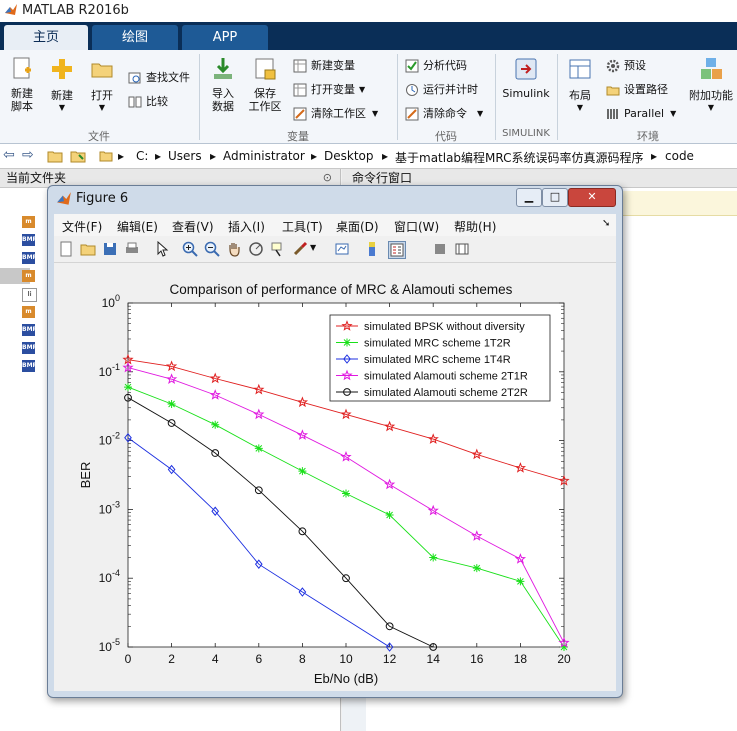 The width and height of the screenshot is (737, 731). What do you see at coordinates (157, 101) in the screenshot?
I see `compare-label: 比较` at bounding box center [157, 101].